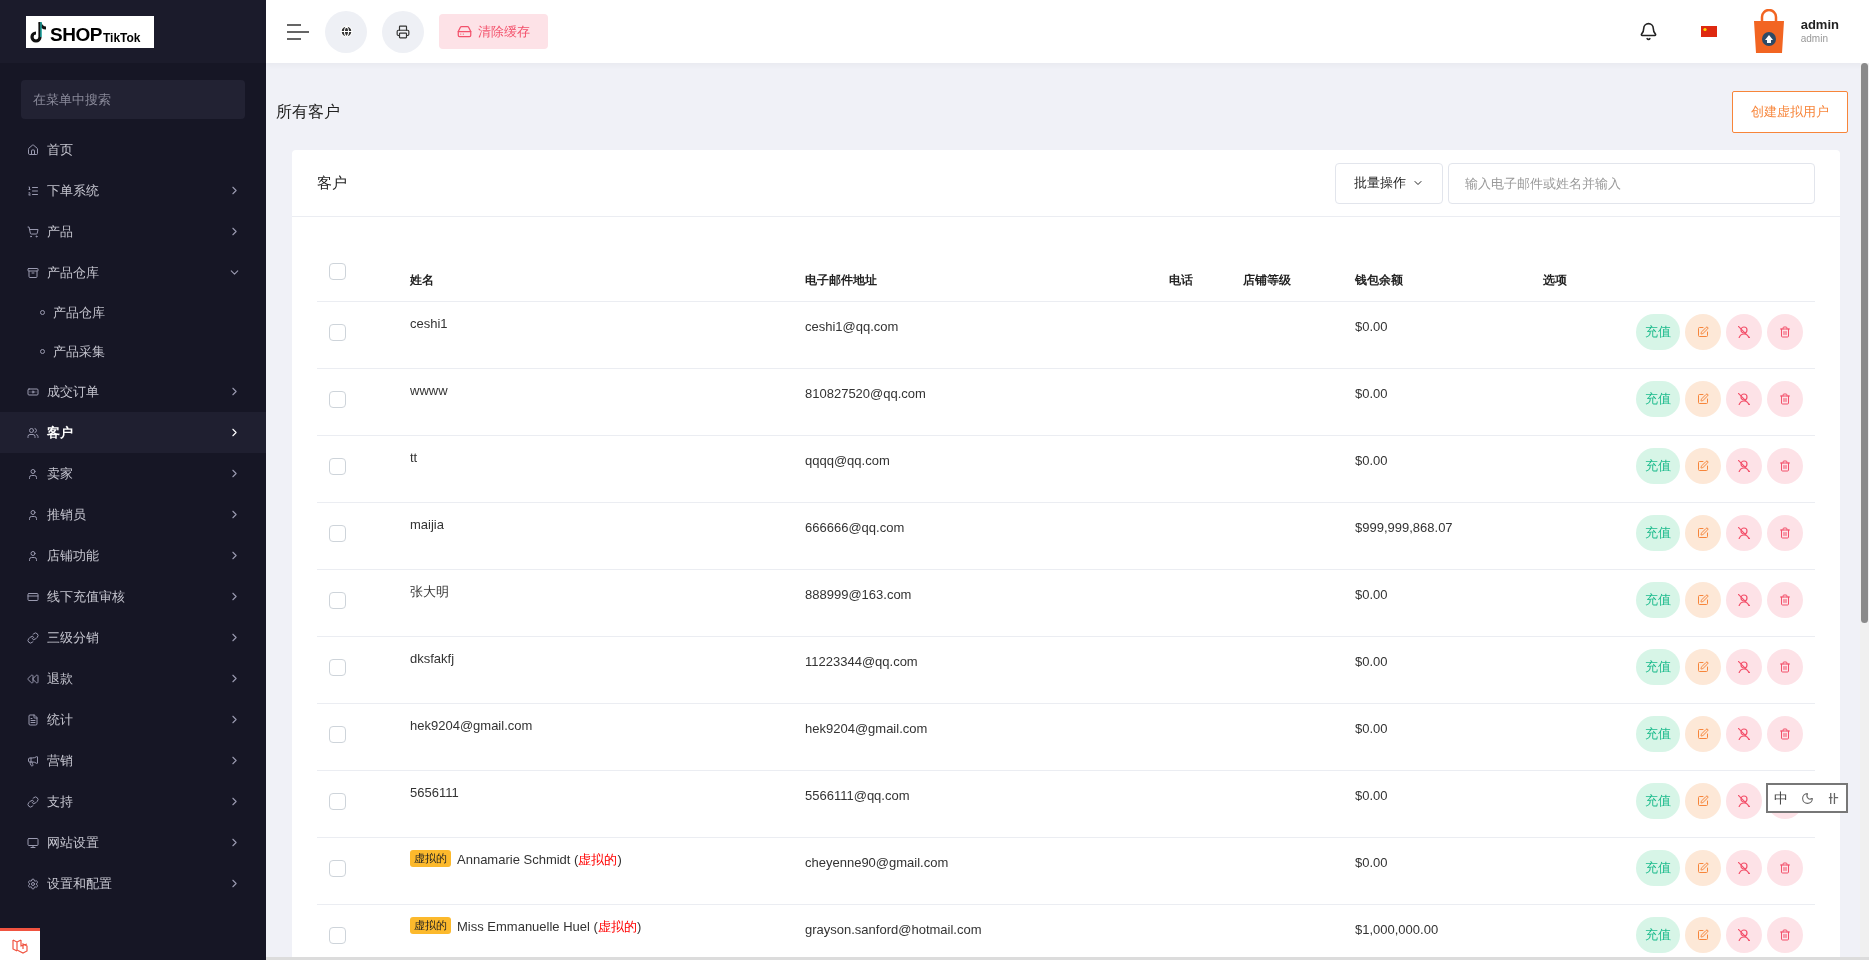 The height and width of the screenshot is (960, 1869). I want to click on email-cell: 666666@qq.com, so click(855, 527).